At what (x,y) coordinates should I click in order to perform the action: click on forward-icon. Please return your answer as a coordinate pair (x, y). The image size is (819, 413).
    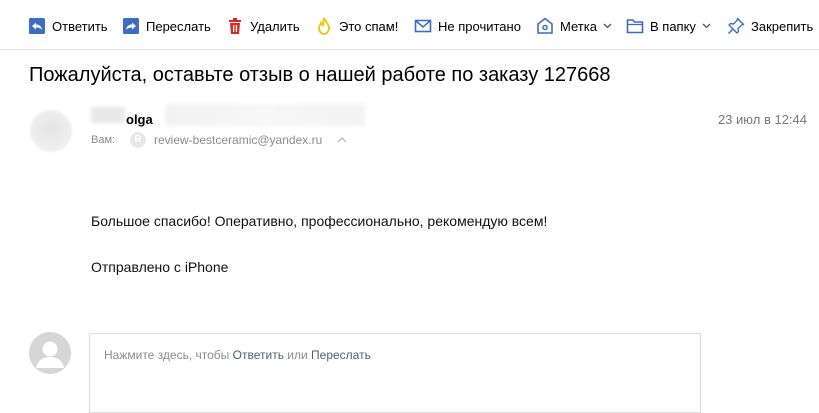
    Looking at the image, I should click on (131, 26).